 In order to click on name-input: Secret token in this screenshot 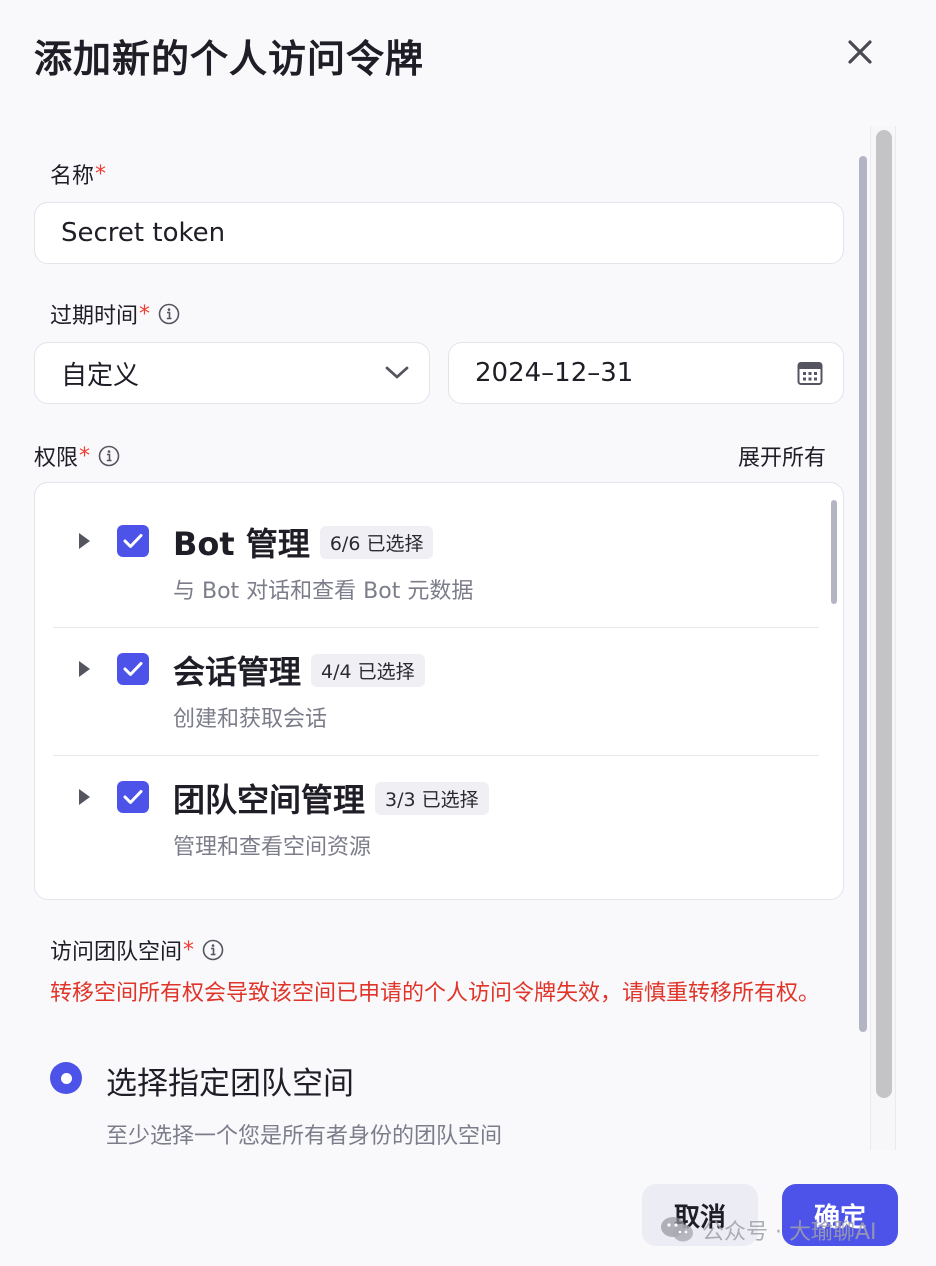, I will do `click(439, 233)`.